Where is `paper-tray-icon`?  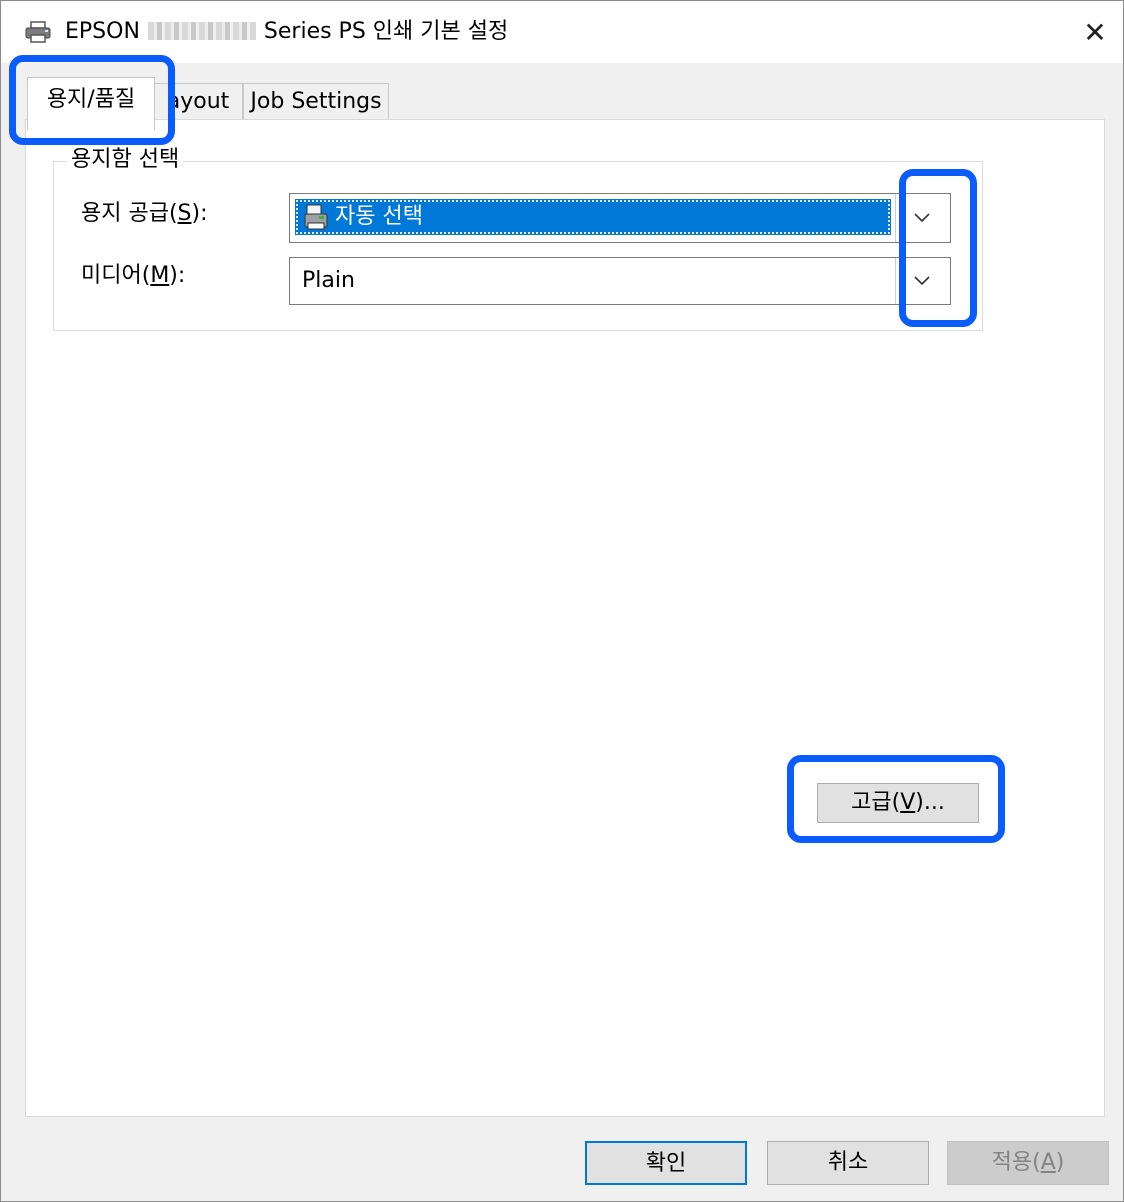 paper-tray-icon is located at coordinates (316, 217).